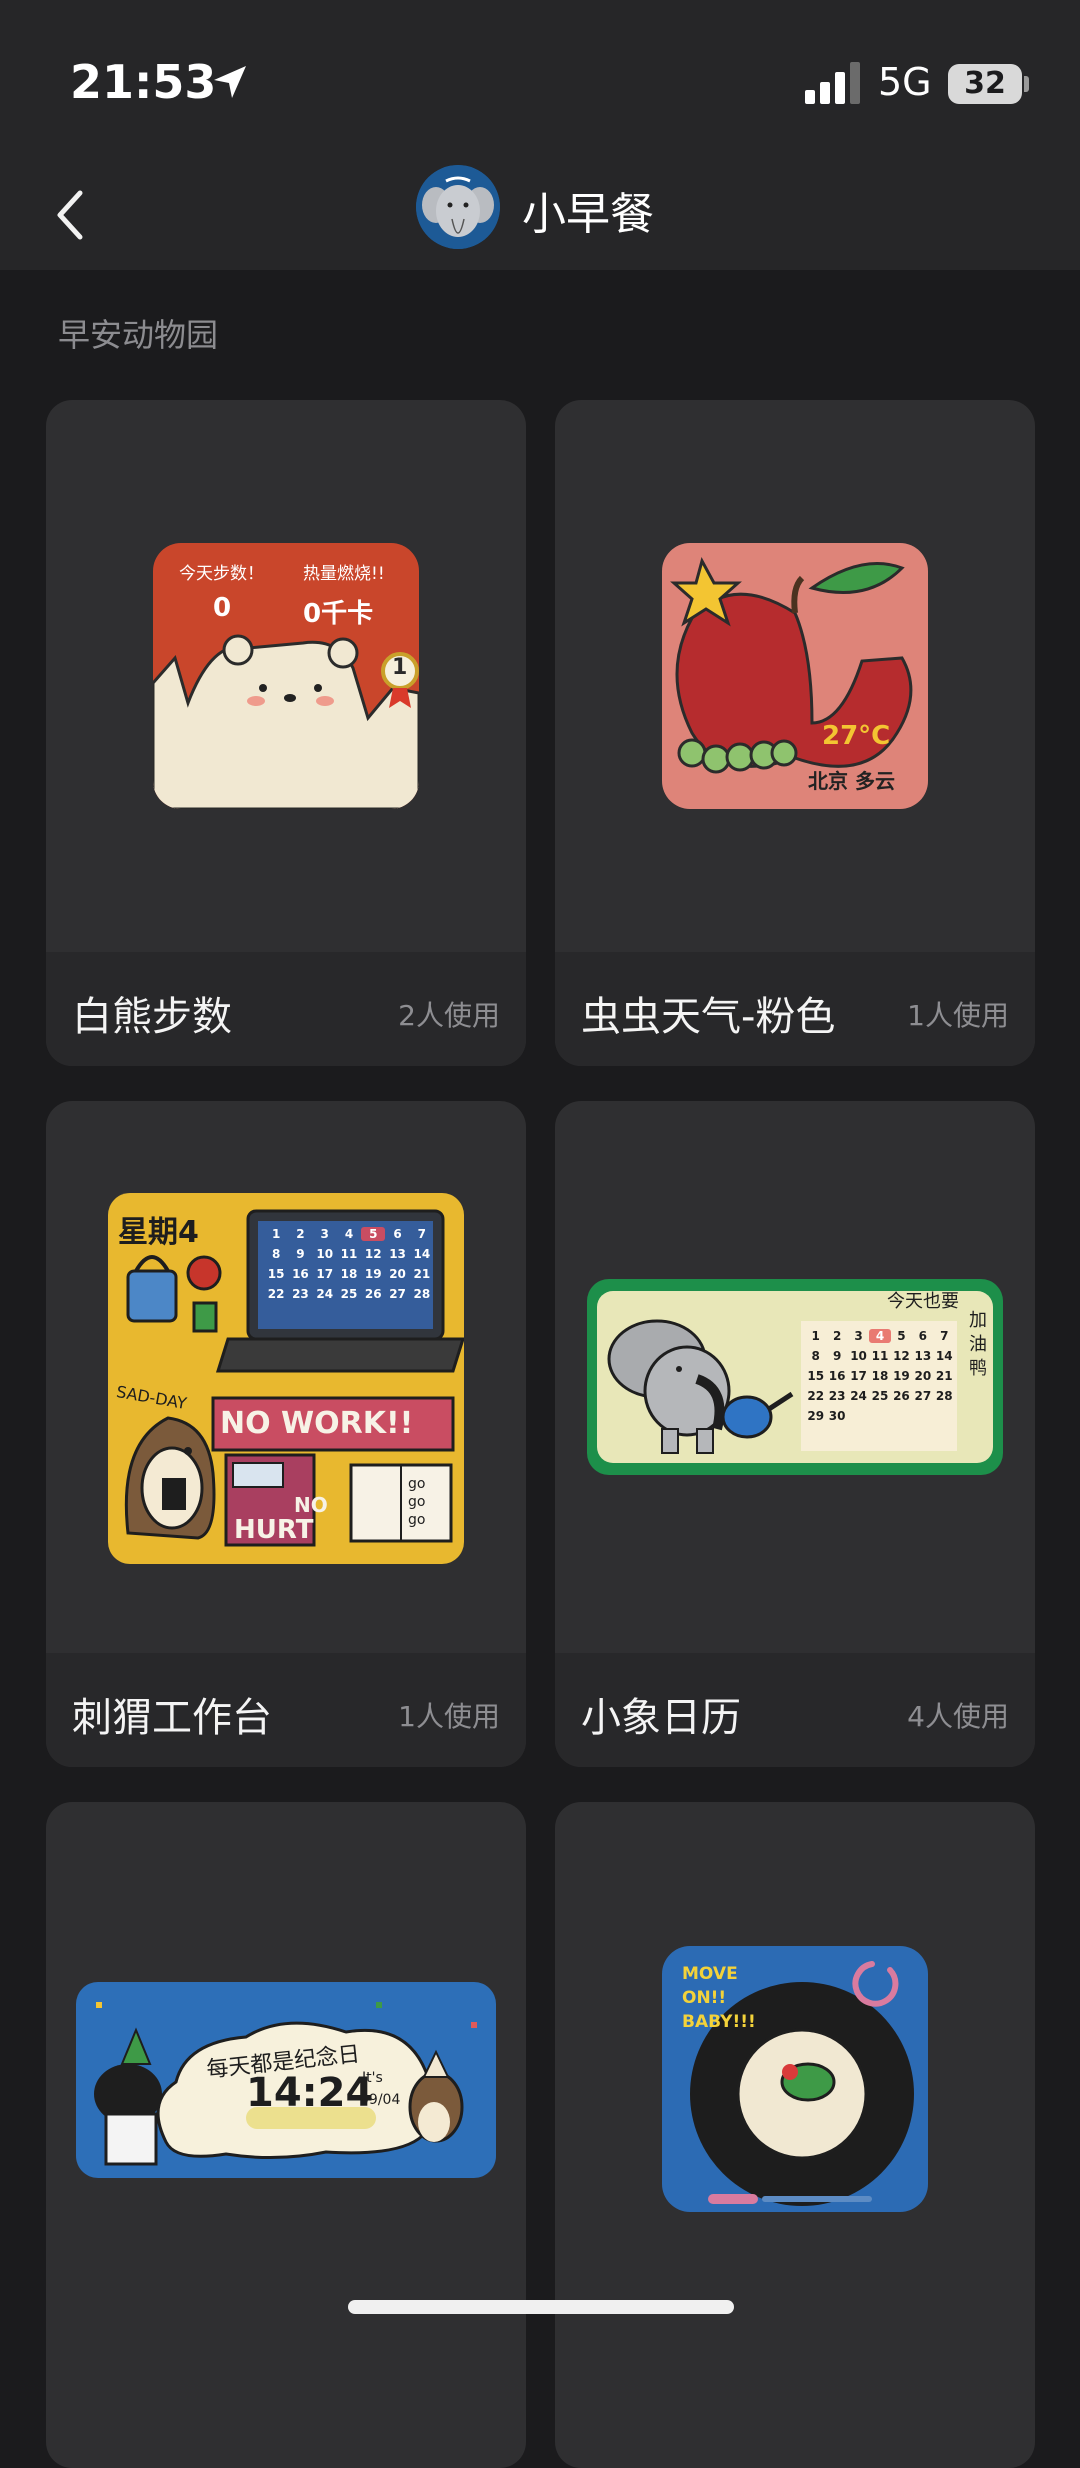 This screenshot has width=1080, height=2468. I want to click on avatar, so click(458, 207).